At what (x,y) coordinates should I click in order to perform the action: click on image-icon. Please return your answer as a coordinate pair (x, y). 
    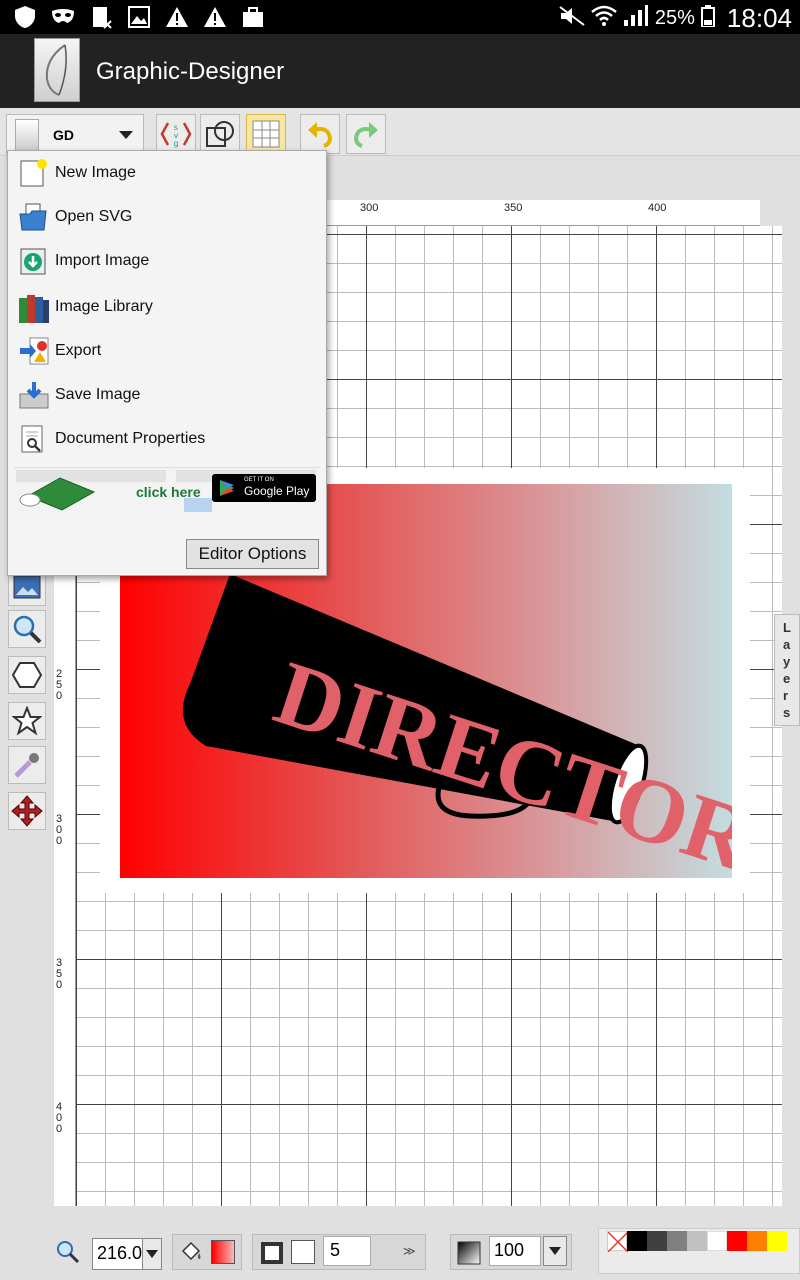
    Looking at the image, I should click on (139, 17).